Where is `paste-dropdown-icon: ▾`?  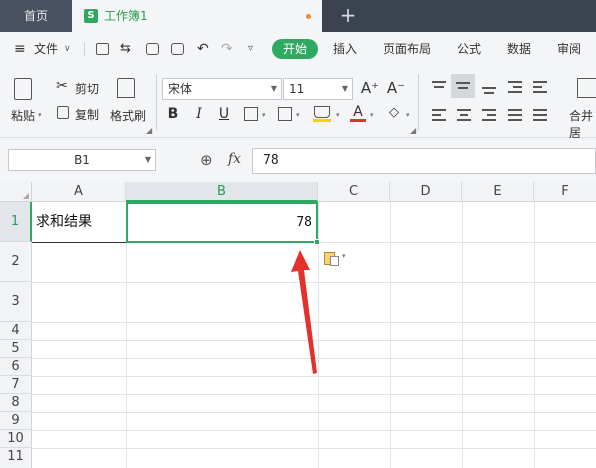
paste-dropdown-icon: ▾ is located at coordinates (40, 115).